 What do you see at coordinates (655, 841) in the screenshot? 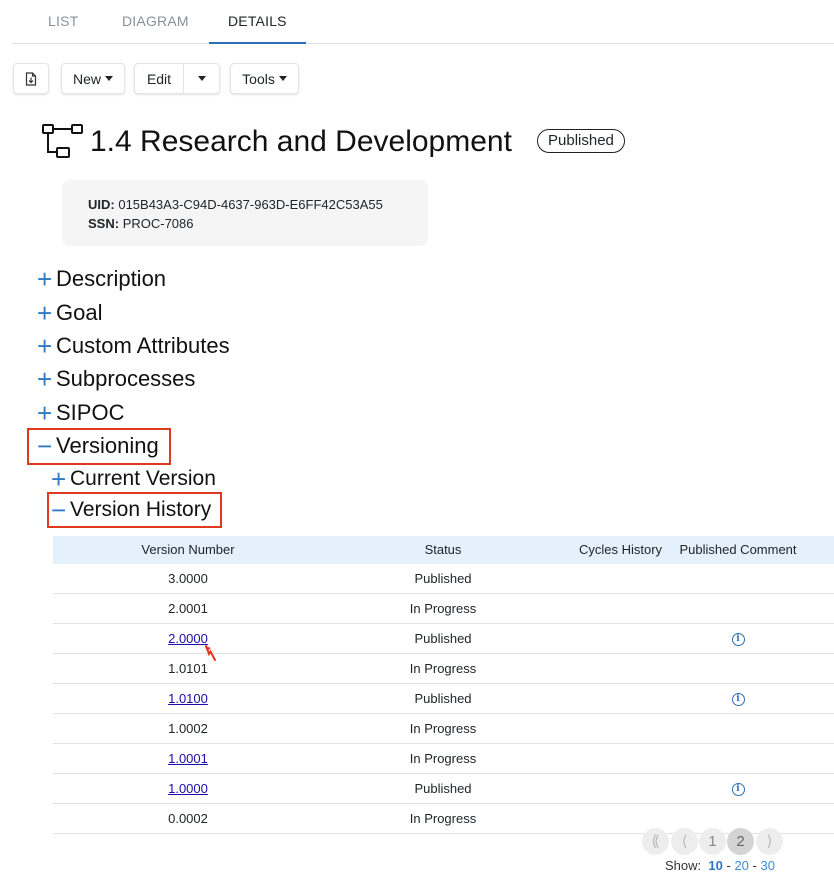
I see `pagination-first-button: ⟪` at bounding box center [655, 841].